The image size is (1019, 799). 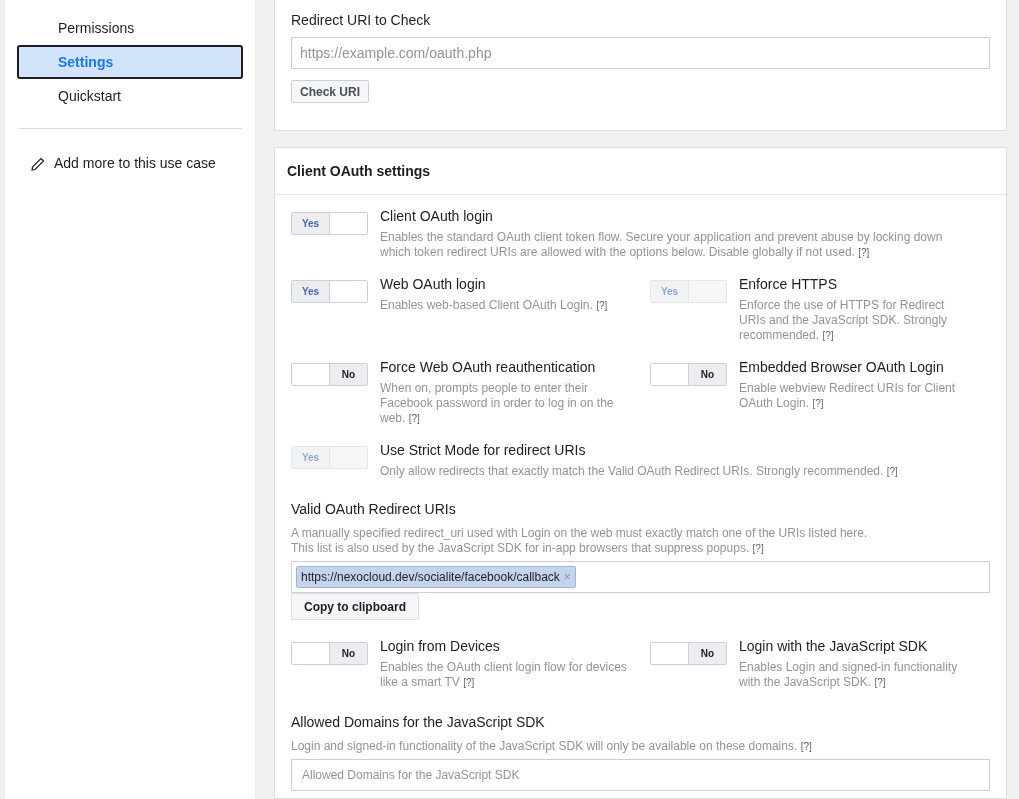 What do you see at coordinates (130, 62) in the screenshot?
I see `sidebar-item: Settings` at bounding box center [130, 62].